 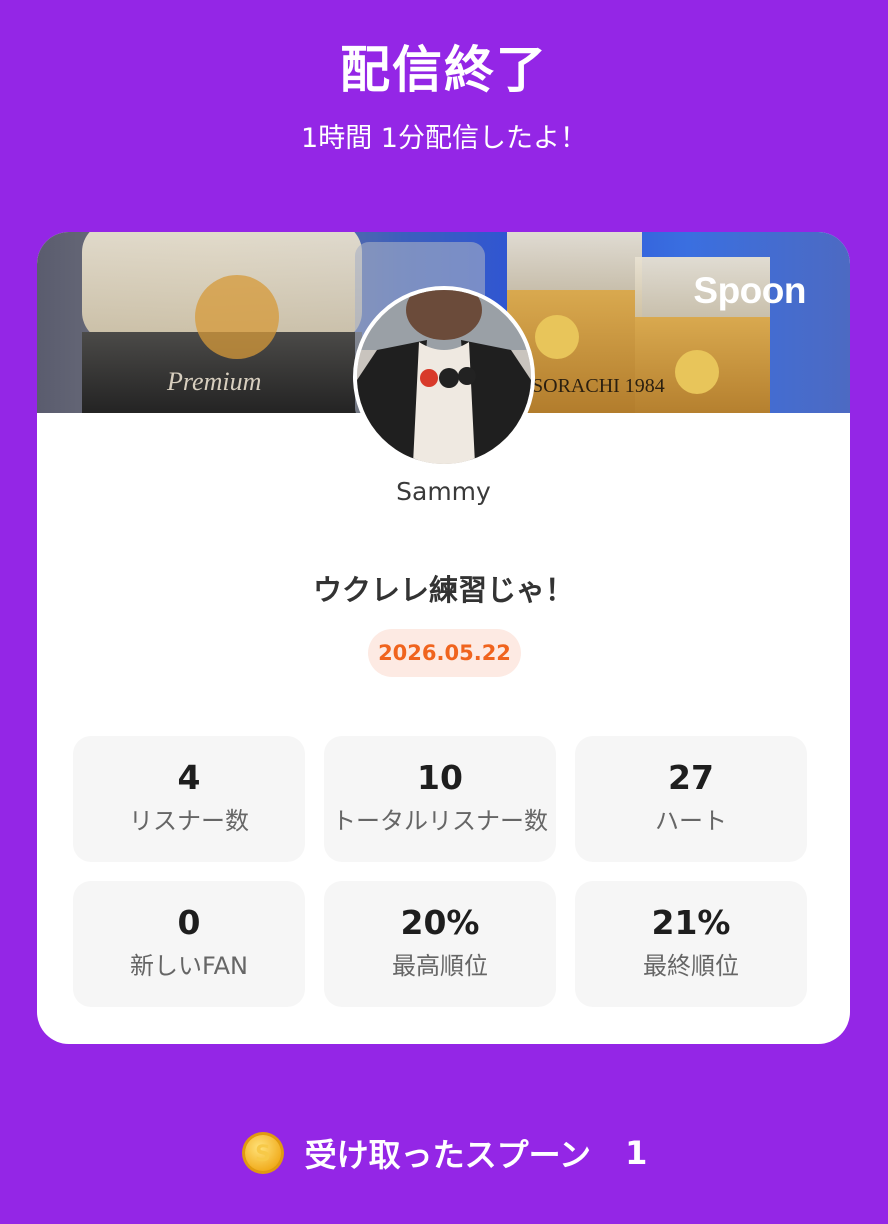 What do you see at coordinates (440, 821) in the screenshot?
I see `stat-label: トータルリスナー数` at bounding box center [440, 821].